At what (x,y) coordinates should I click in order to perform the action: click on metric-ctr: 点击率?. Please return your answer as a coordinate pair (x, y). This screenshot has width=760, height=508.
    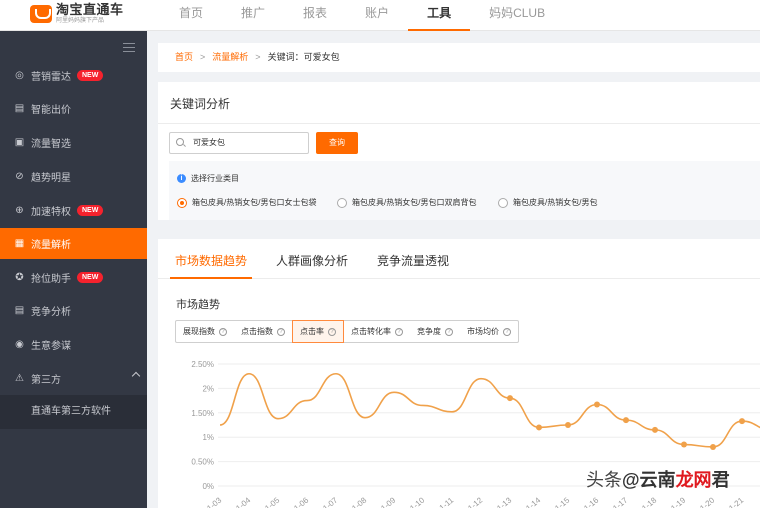
    Looking at the image, I should click on (318, 331).